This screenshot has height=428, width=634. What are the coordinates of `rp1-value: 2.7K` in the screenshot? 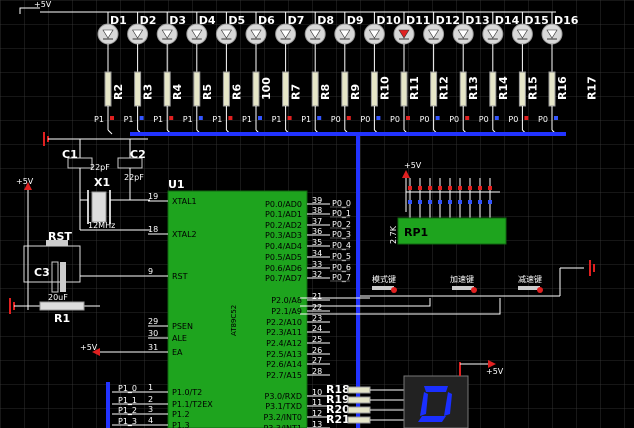 It's located at (393, 234).